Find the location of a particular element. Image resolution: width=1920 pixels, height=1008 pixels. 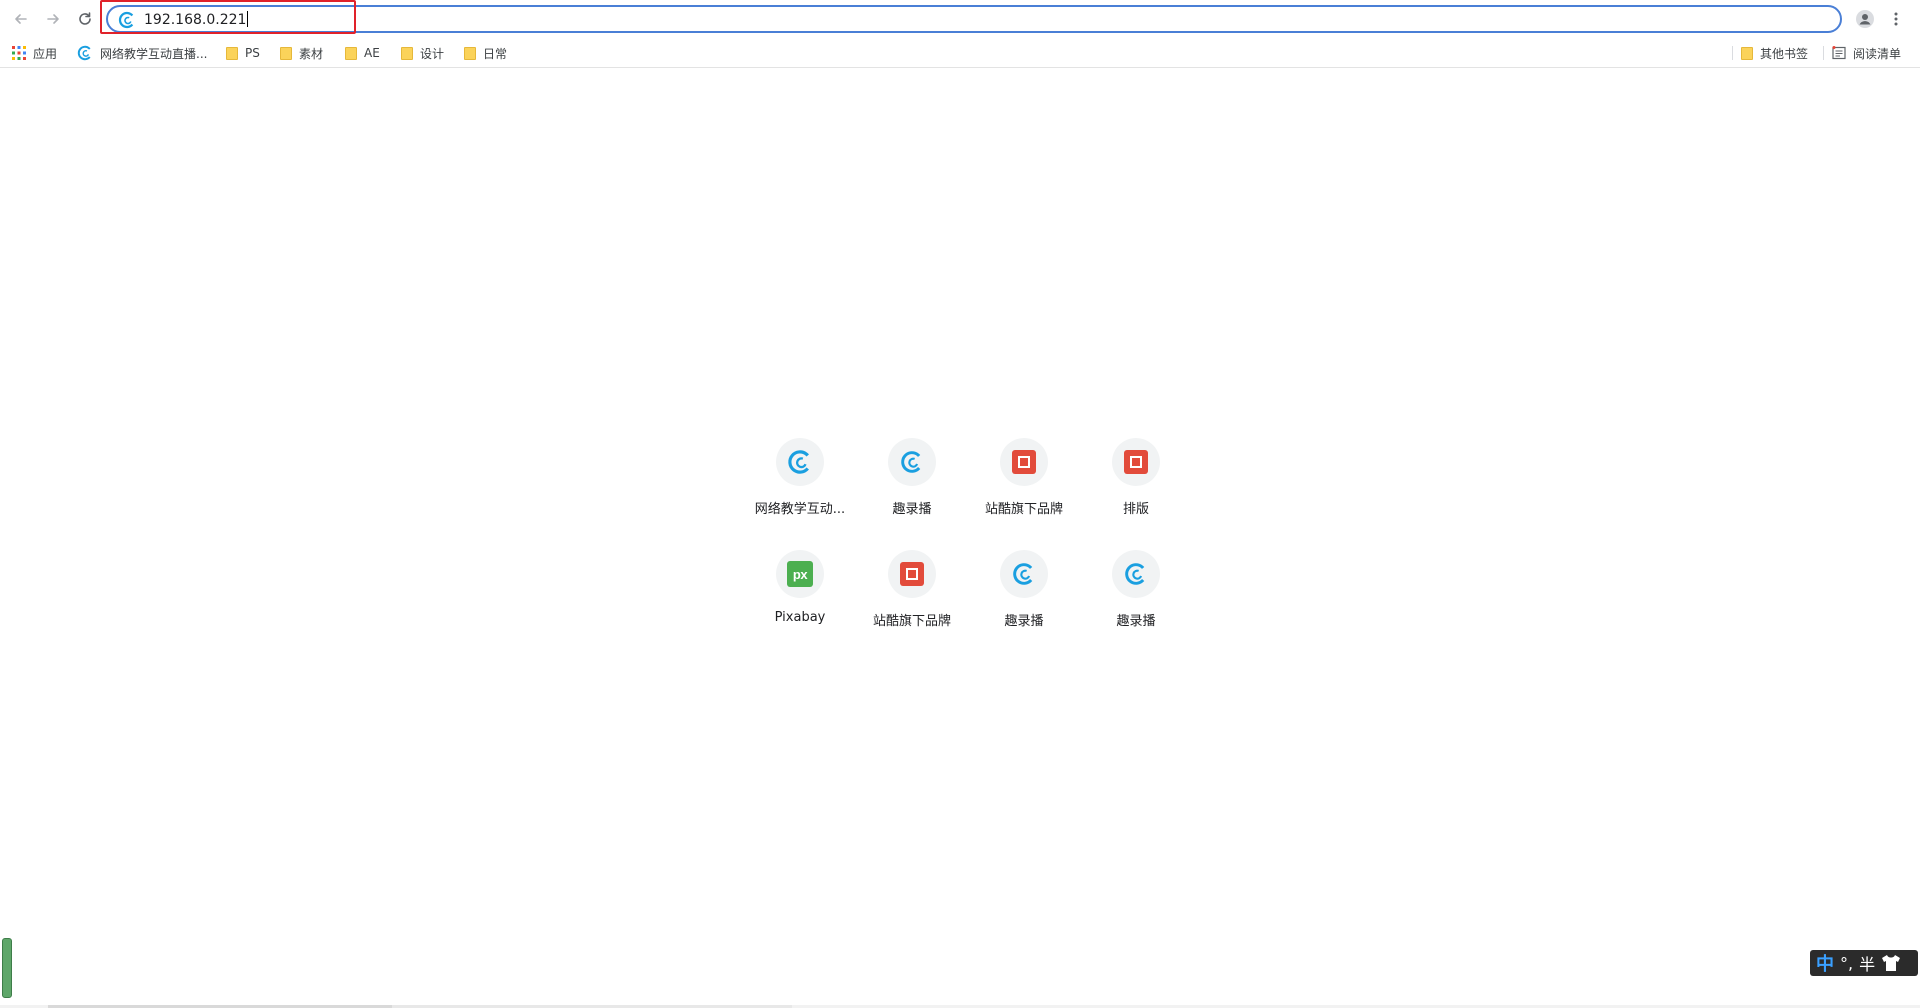

bookmark-apps: 应用 is located at coordinates (34, 53).